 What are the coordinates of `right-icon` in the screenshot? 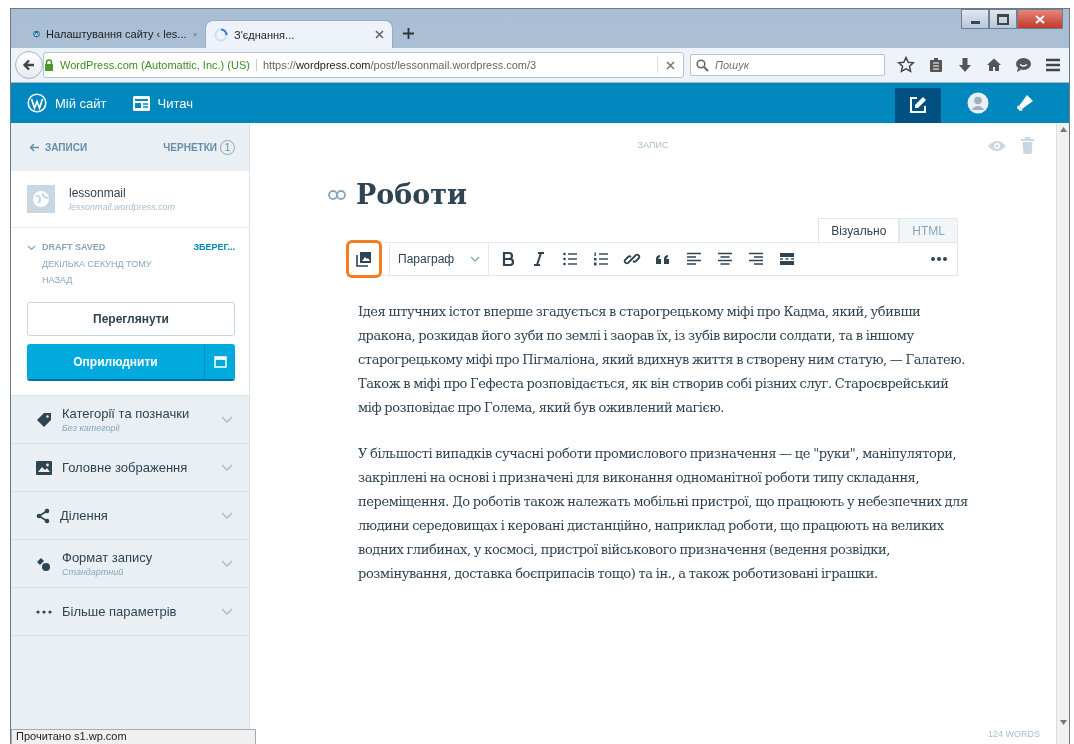 It's located at (756, 259).